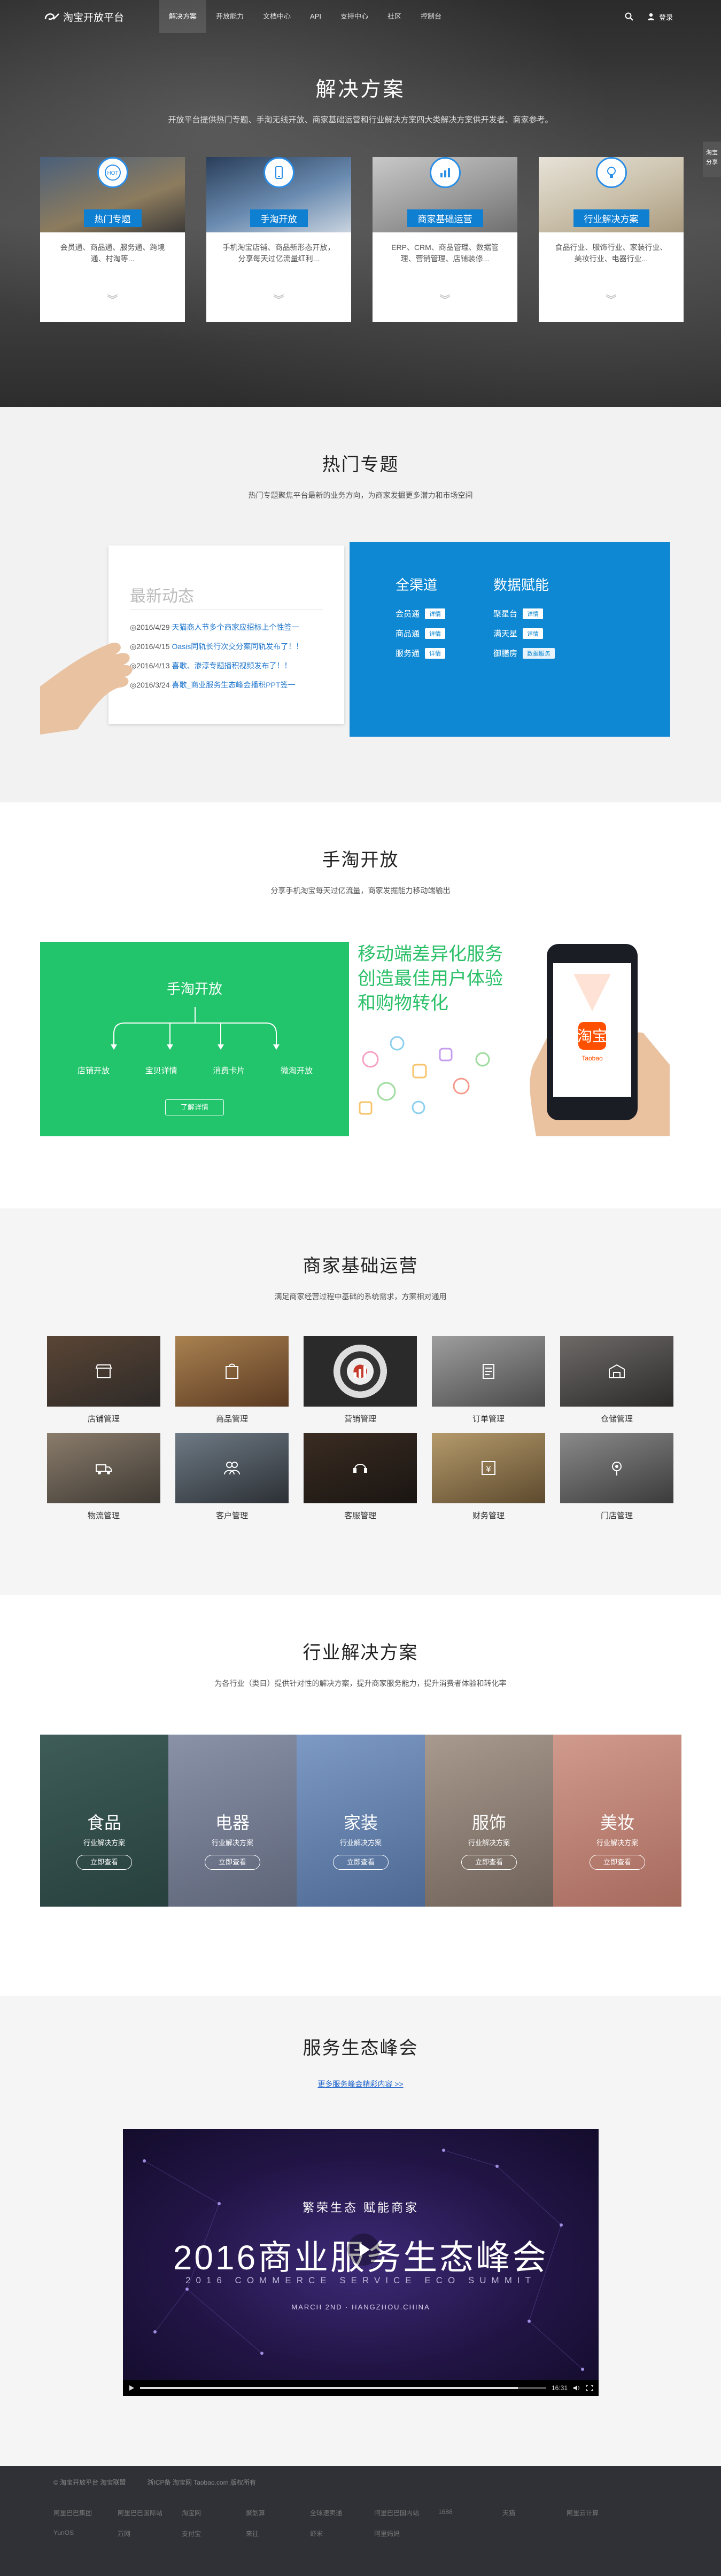  I want to click on footer-link: 聚划算, so click(278, 2512).